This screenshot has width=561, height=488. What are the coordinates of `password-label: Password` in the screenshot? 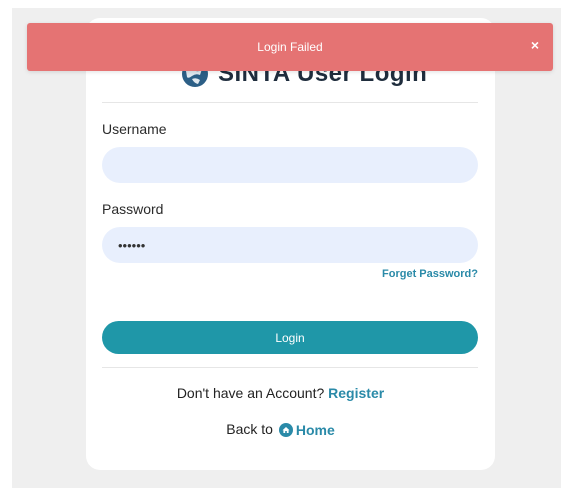 It's located at (133, 209).